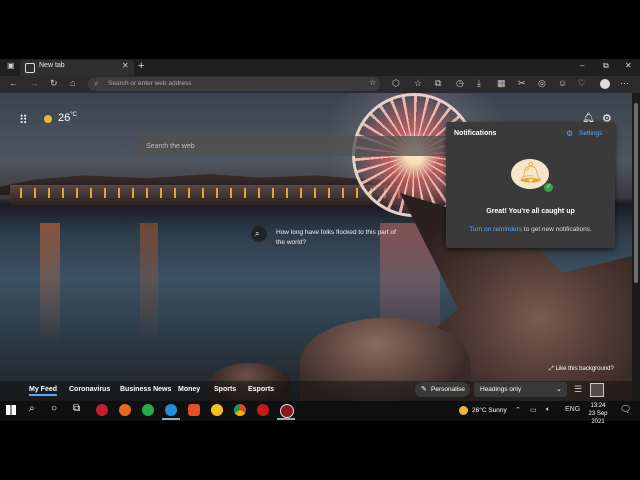 The height and width of the screenshot is (480, 640). Describe the element at coordinates (34, 83) in the screenshot. I see `forward-icon: →` at that location.